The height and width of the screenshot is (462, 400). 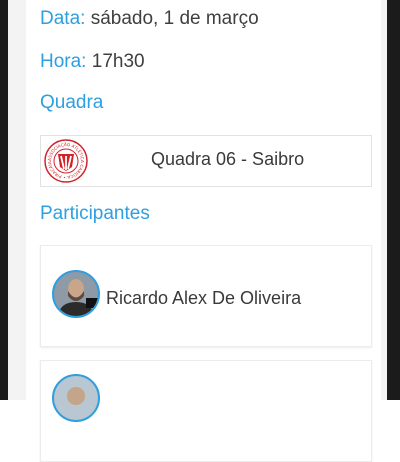 I want to click on window-edge-left, so click(x=4, y=200).